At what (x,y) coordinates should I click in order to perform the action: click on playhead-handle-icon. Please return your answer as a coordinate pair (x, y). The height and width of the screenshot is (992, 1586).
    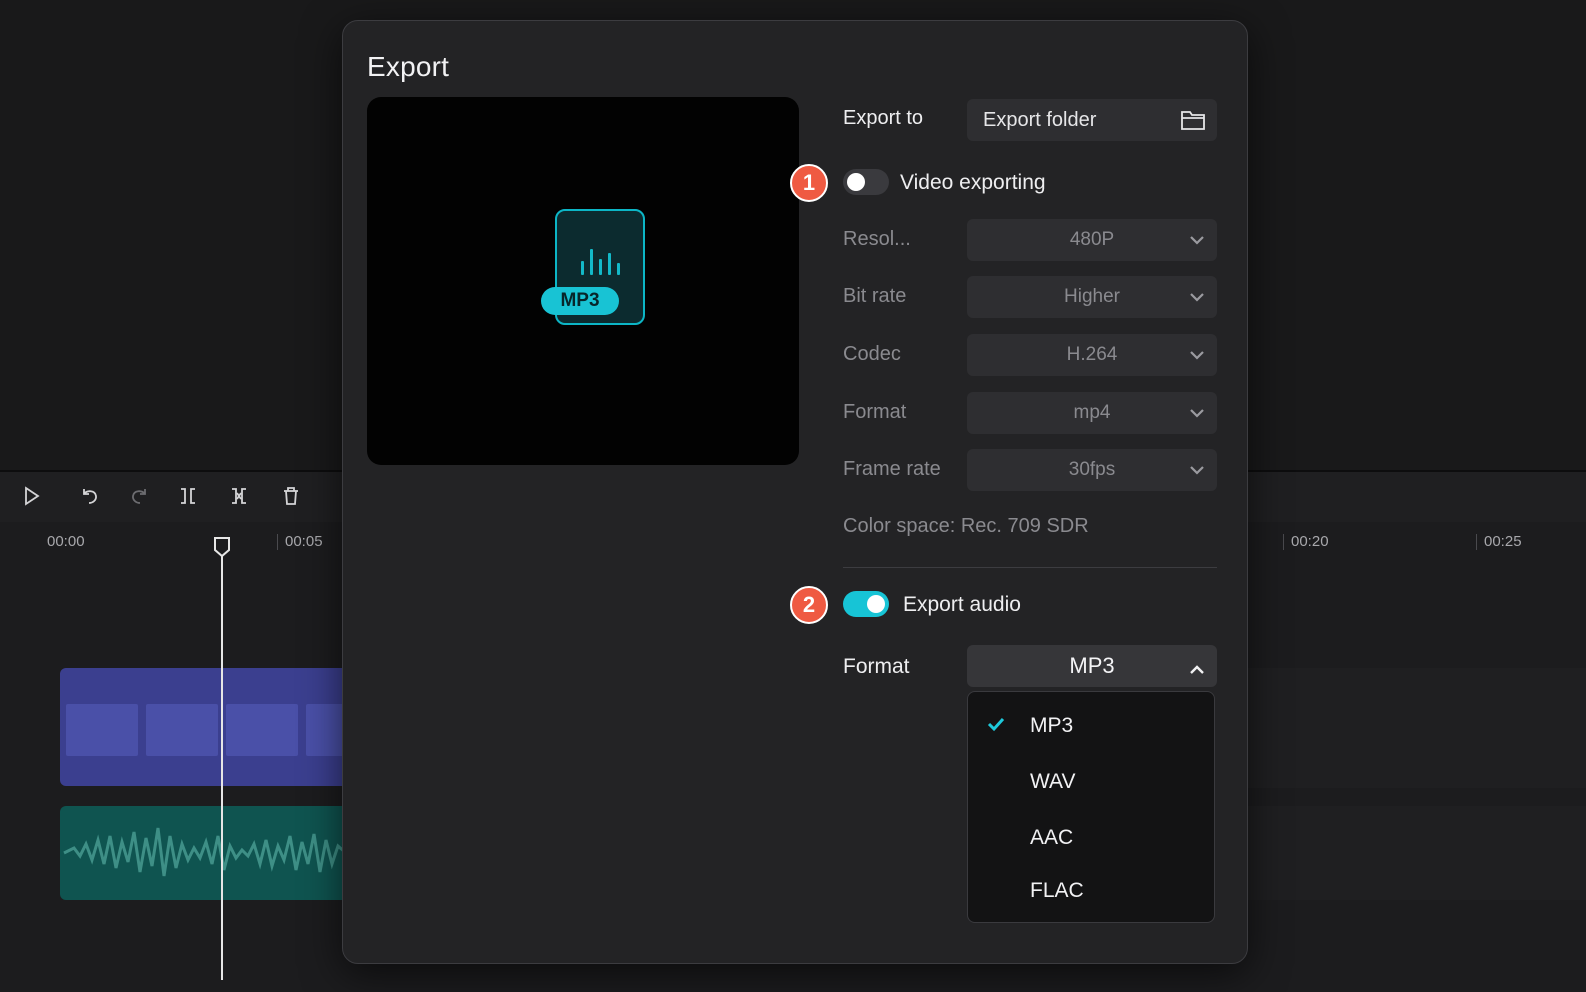
    Looking at the image, I should click on (222, 547).